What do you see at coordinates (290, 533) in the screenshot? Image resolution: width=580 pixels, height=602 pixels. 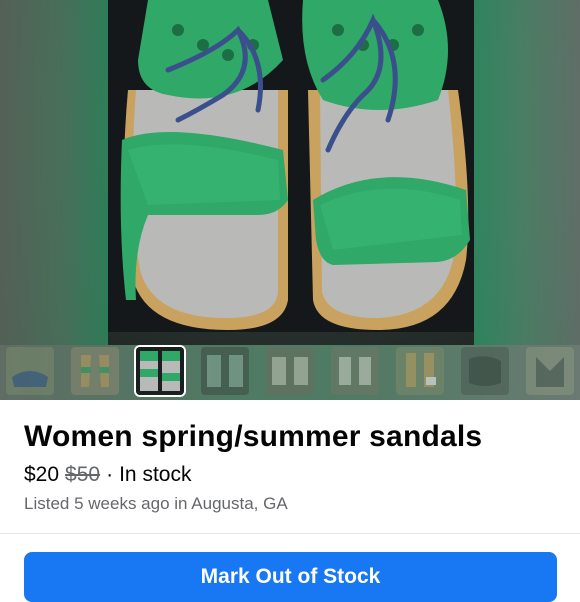 I see `divider` at bounding box center [290, 533].